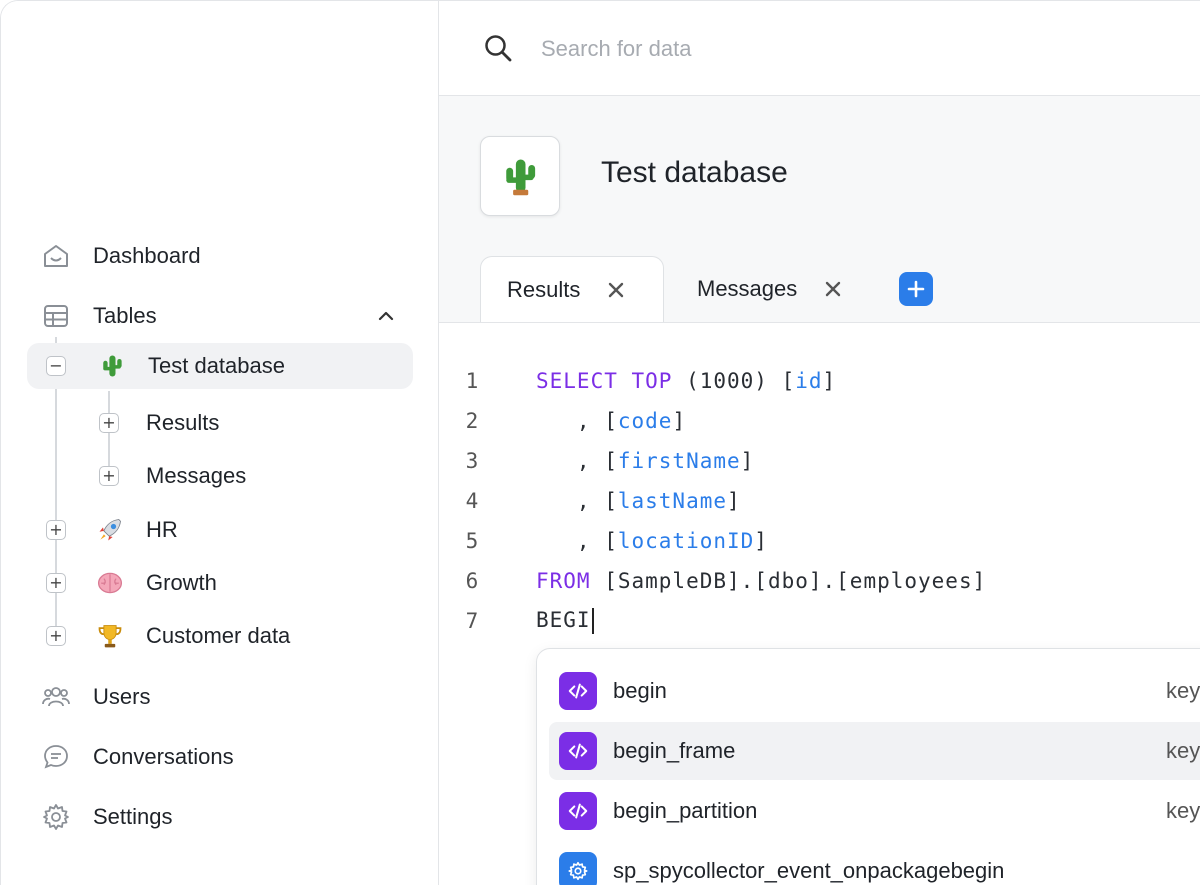 The height and width of the screenshot is (885, 1200). I want to click on line-number: 2, so click(472, 421).